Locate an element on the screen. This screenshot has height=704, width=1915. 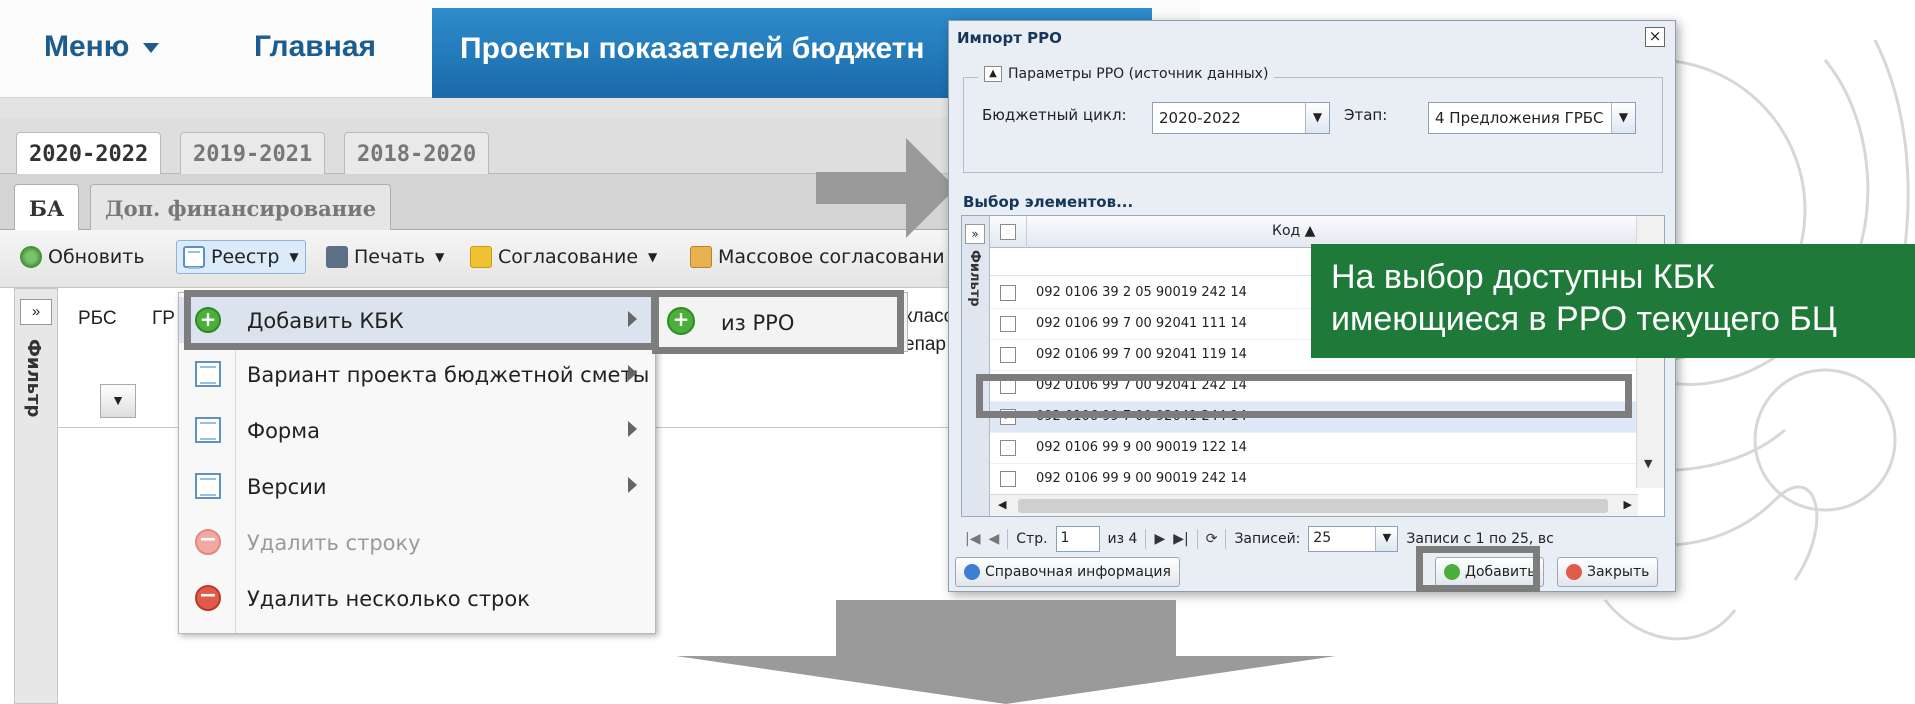
horizontal-scrollbar: ◀ ▶ is located at coordinates (1314, 505).